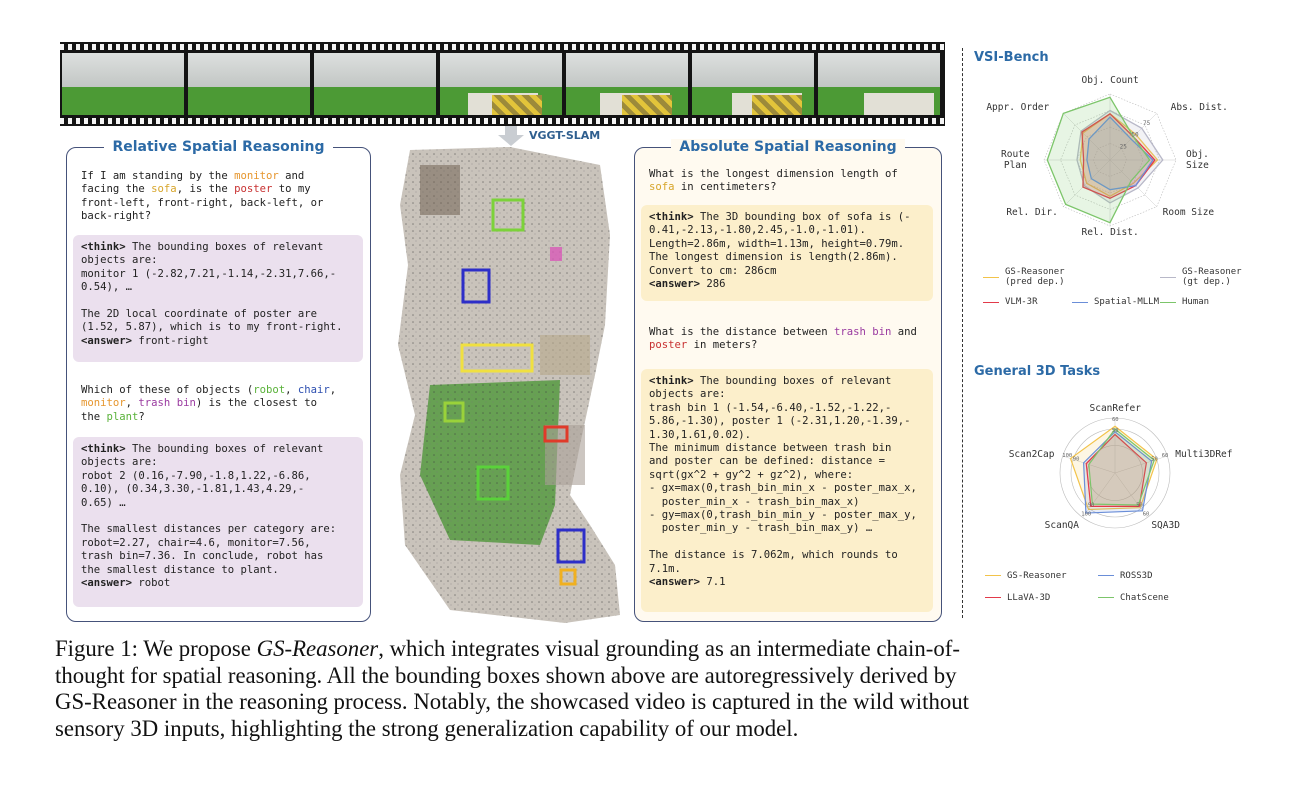  I want to click on panel-title: Absolute Spatial Reasoning, so click(788, 147).